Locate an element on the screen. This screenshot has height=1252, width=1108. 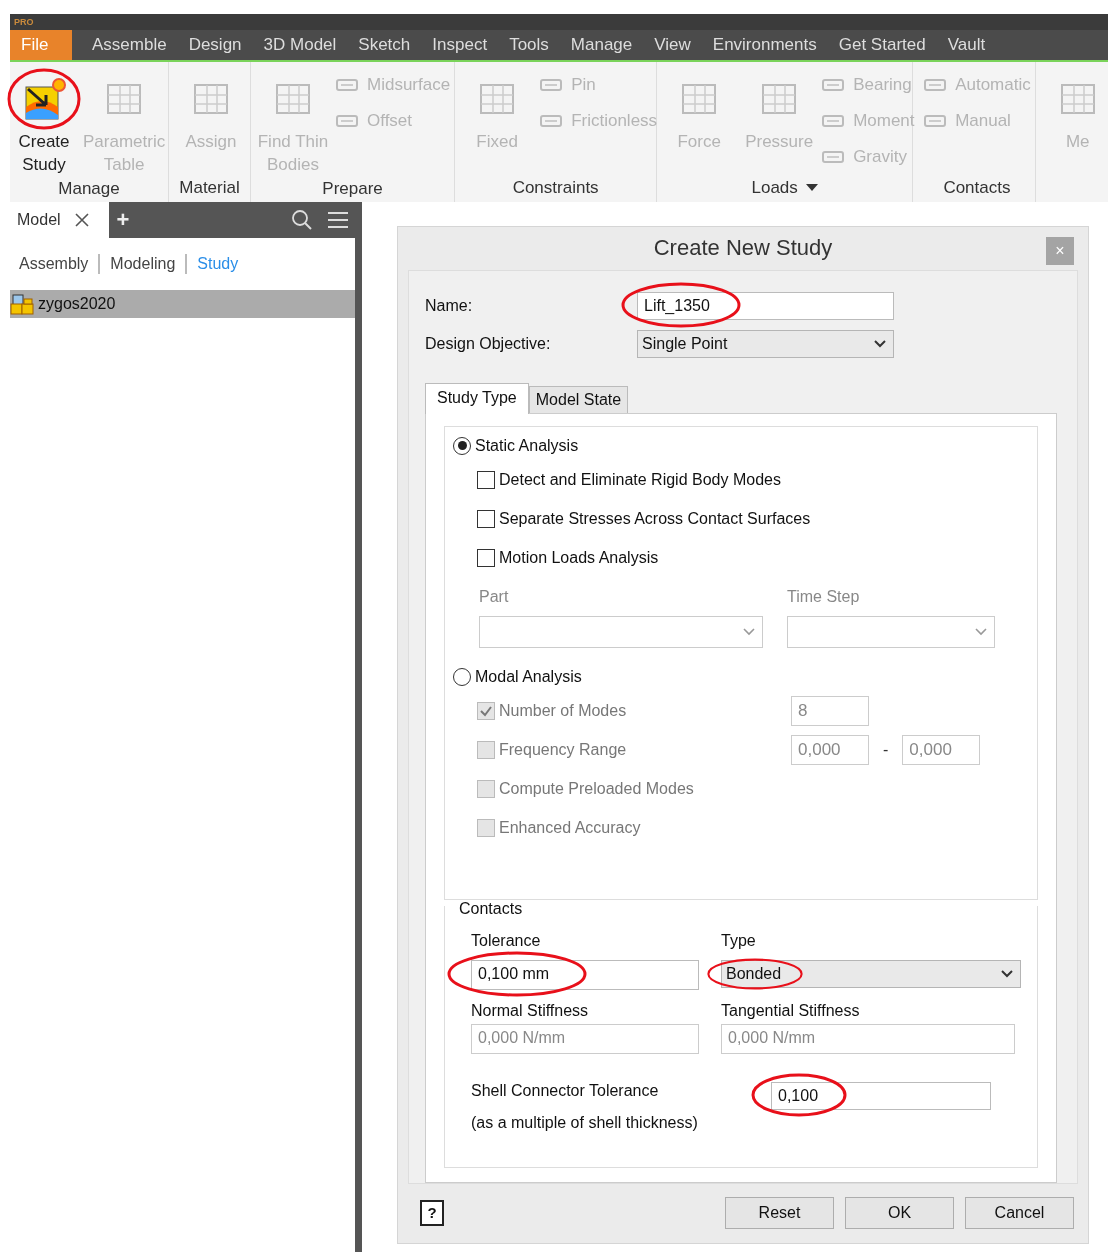
field-label: Name: is located at coordinates (449, 305).